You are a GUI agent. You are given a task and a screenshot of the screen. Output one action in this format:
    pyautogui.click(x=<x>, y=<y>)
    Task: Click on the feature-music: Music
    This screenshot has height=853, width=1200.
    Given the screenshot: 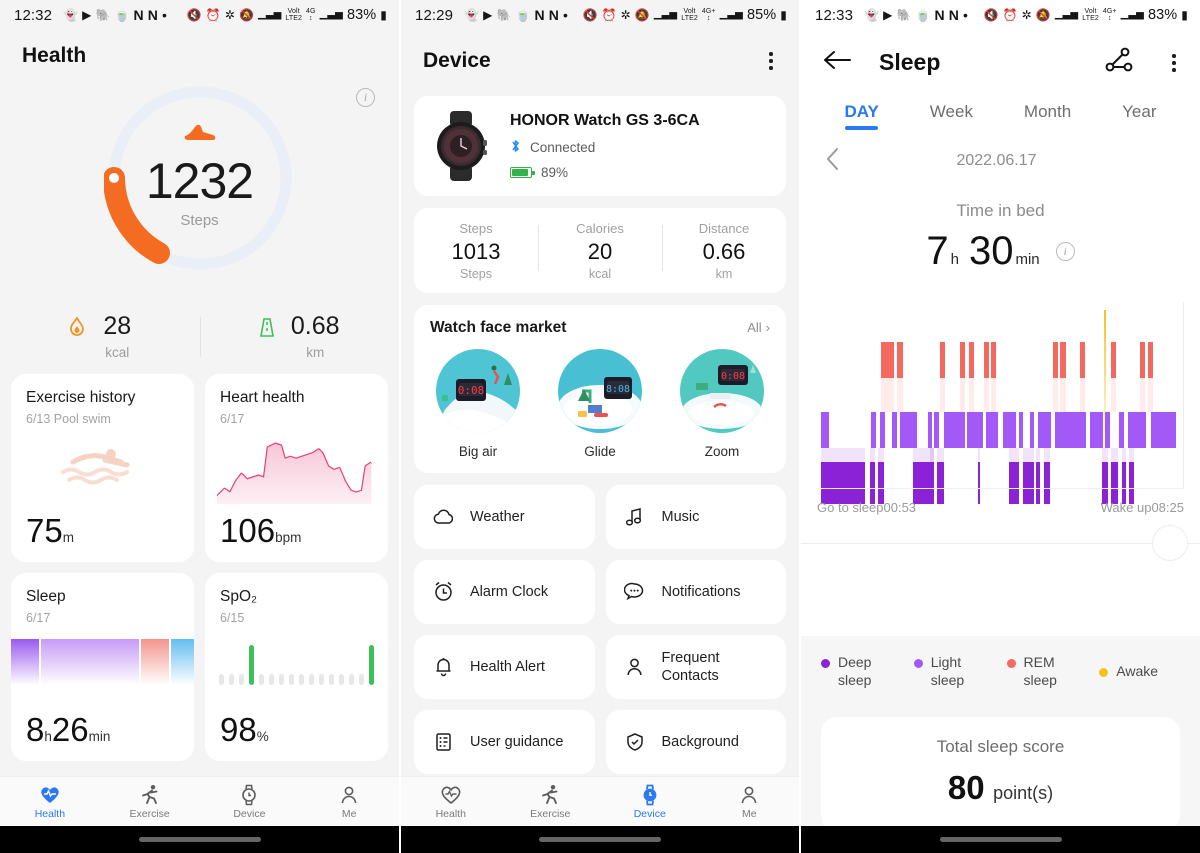 What is the action you would take?
    pyautogui.click(x=695, y=516)
    